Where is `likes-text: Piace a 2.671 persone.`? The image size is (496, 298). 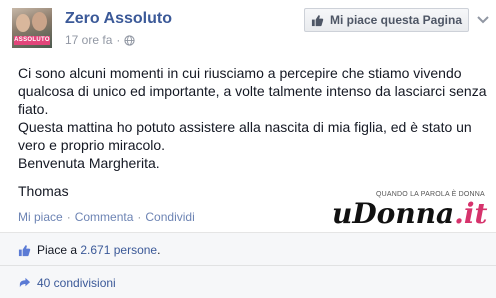 likes-text: Piace a 2.671 persone. is located at coordinates (98, 250).